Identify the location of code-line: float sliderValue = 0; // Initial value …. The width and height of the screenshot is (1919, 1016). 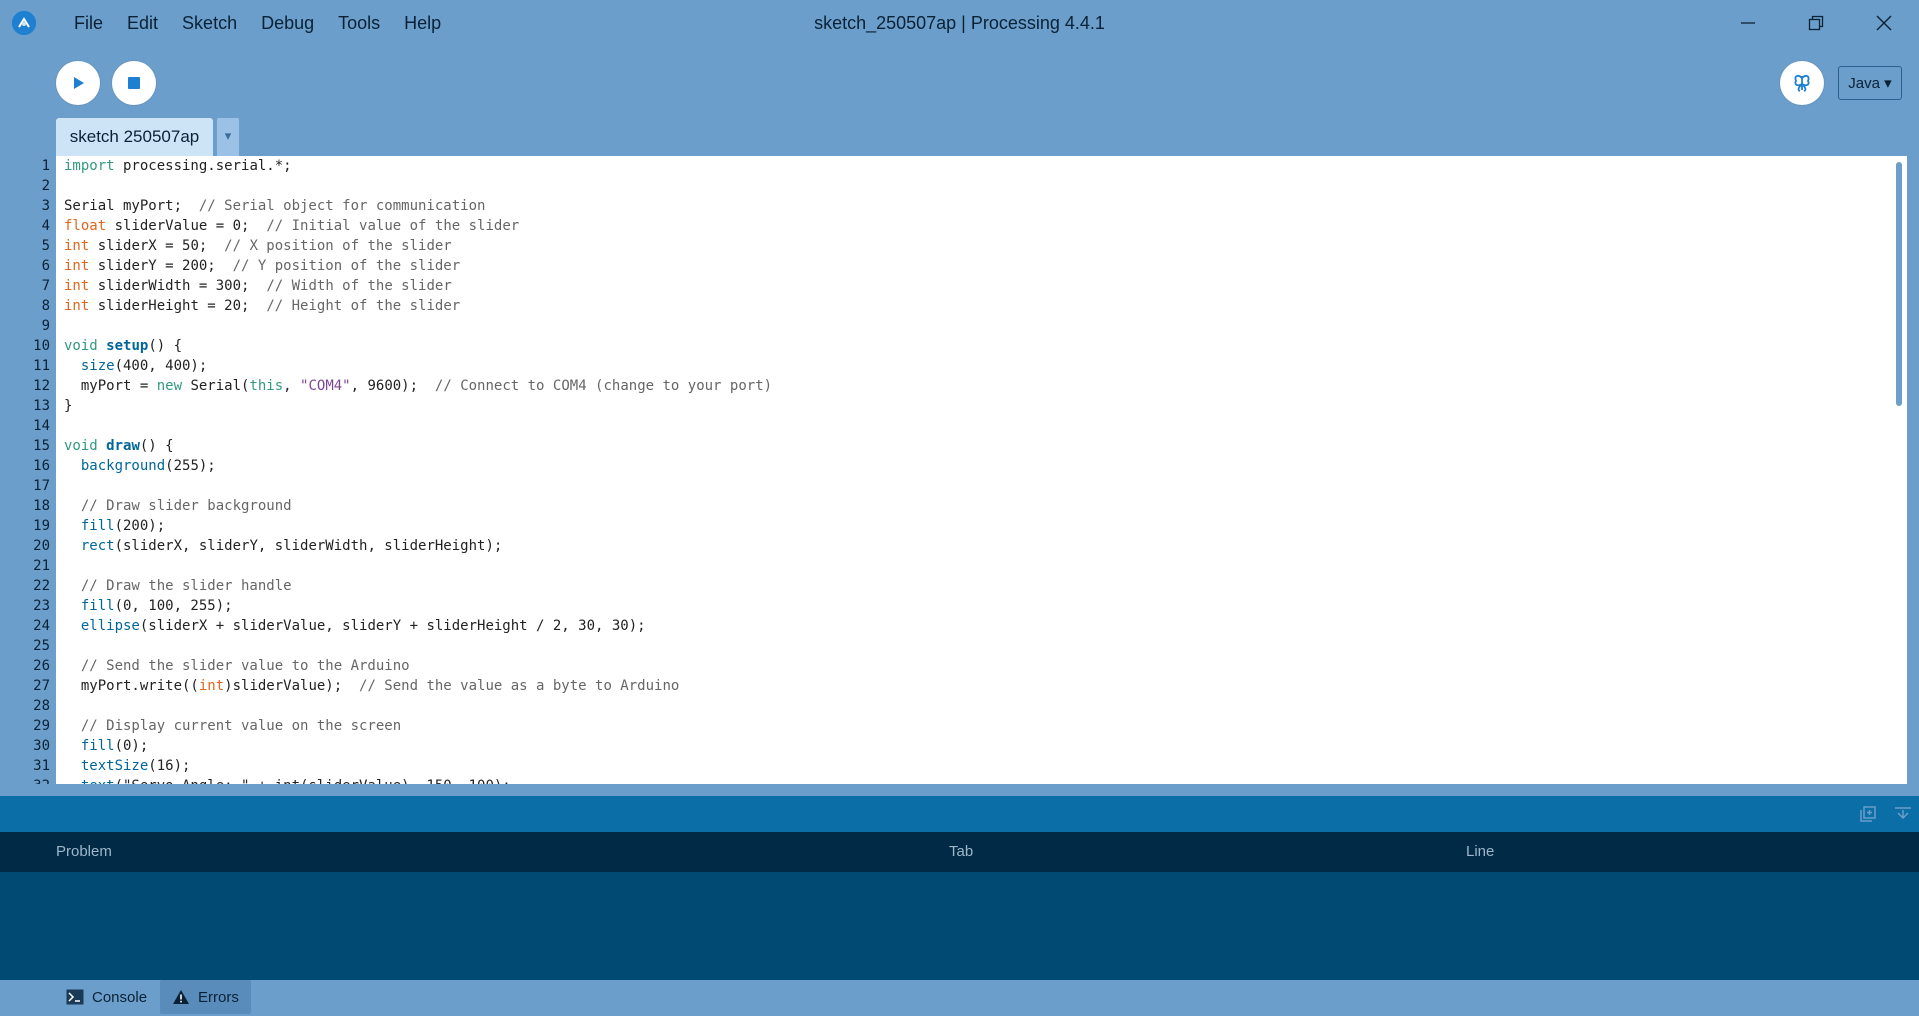
(974, 226).